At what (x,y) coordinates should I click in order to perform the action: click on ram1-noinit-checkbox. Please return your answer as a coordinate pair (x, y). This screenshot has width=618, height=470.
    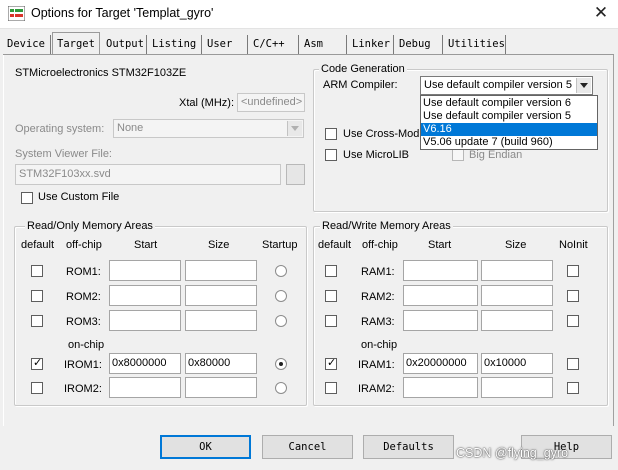
    Looking at the image, I should click on (573, 271).